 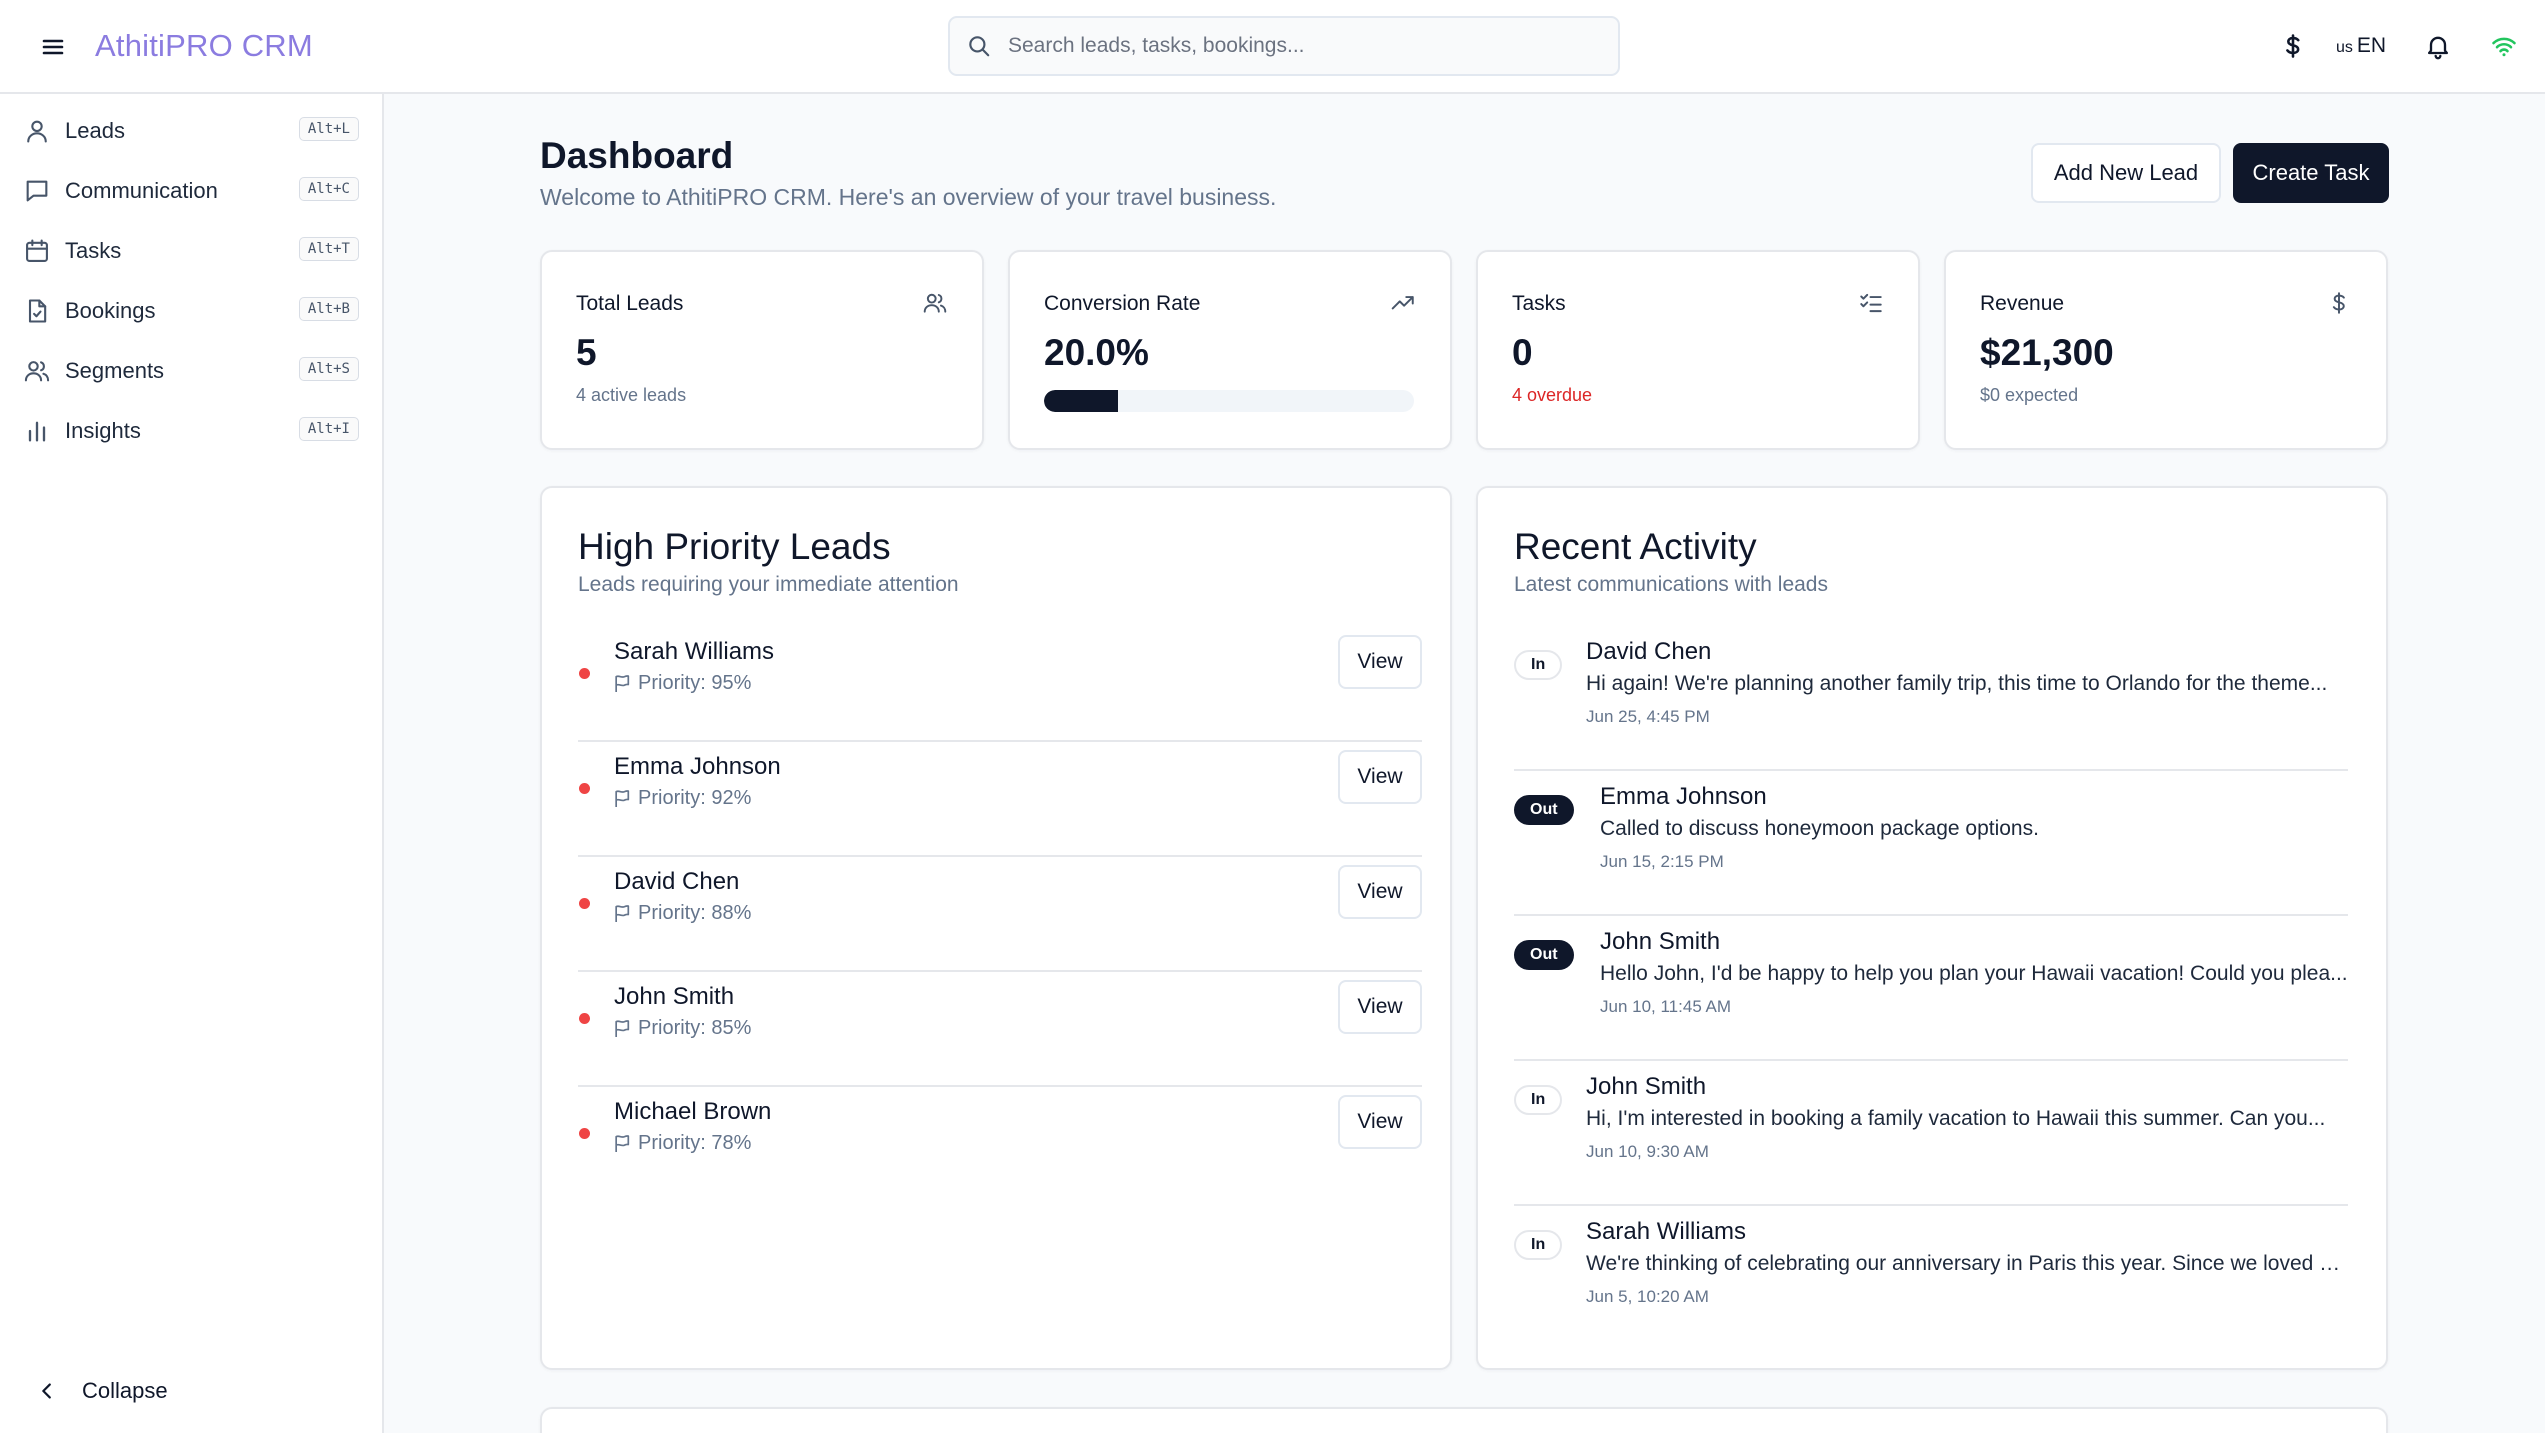 What do you see at coordinates (1230, 350) in the screenshot?
I see `conversion-rate-card: Conversion Rate 20.0%` at bounding box center [1230, 350].